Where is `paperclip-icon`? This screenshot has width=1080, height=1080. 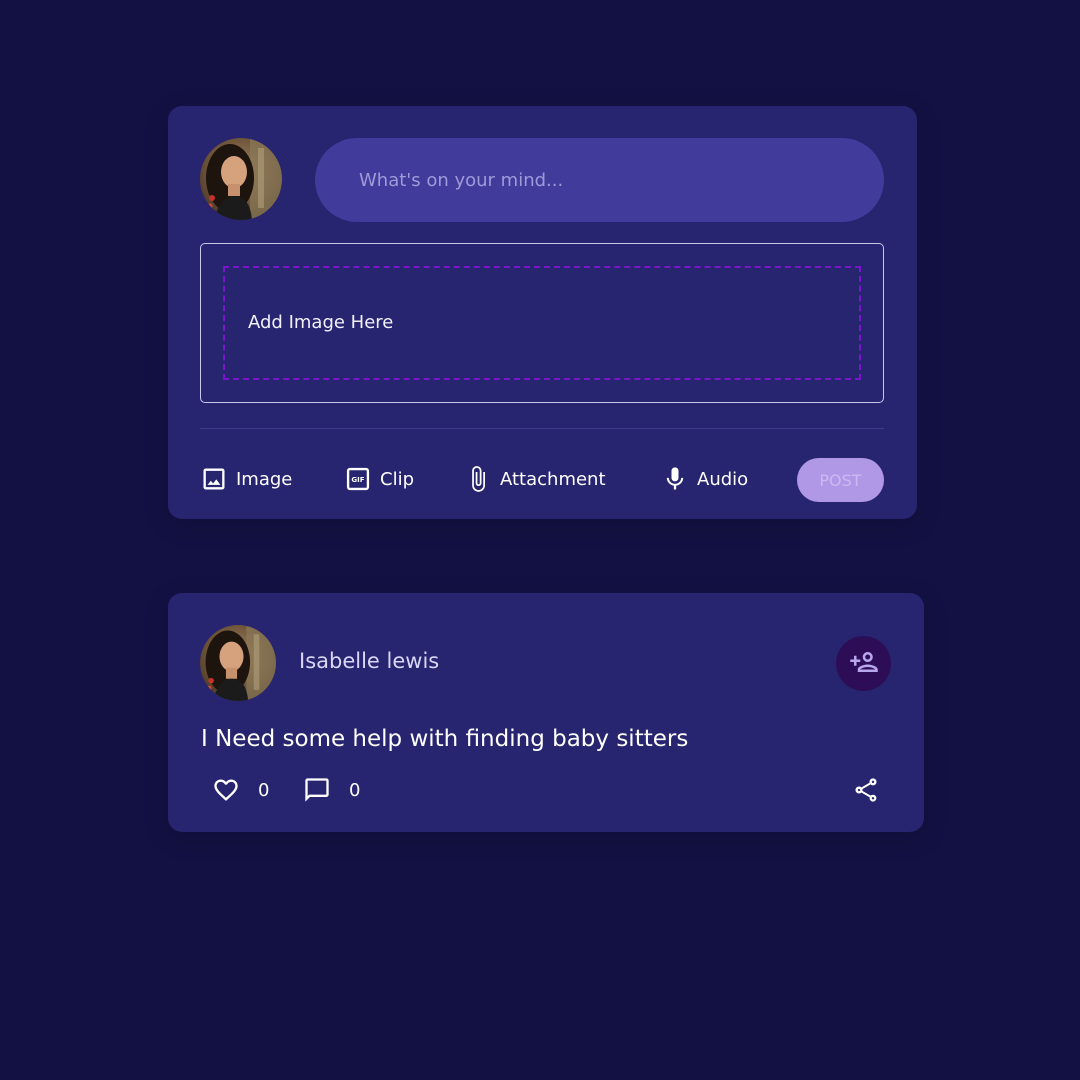 paperclip-icon is located at coordinates (478, 479).